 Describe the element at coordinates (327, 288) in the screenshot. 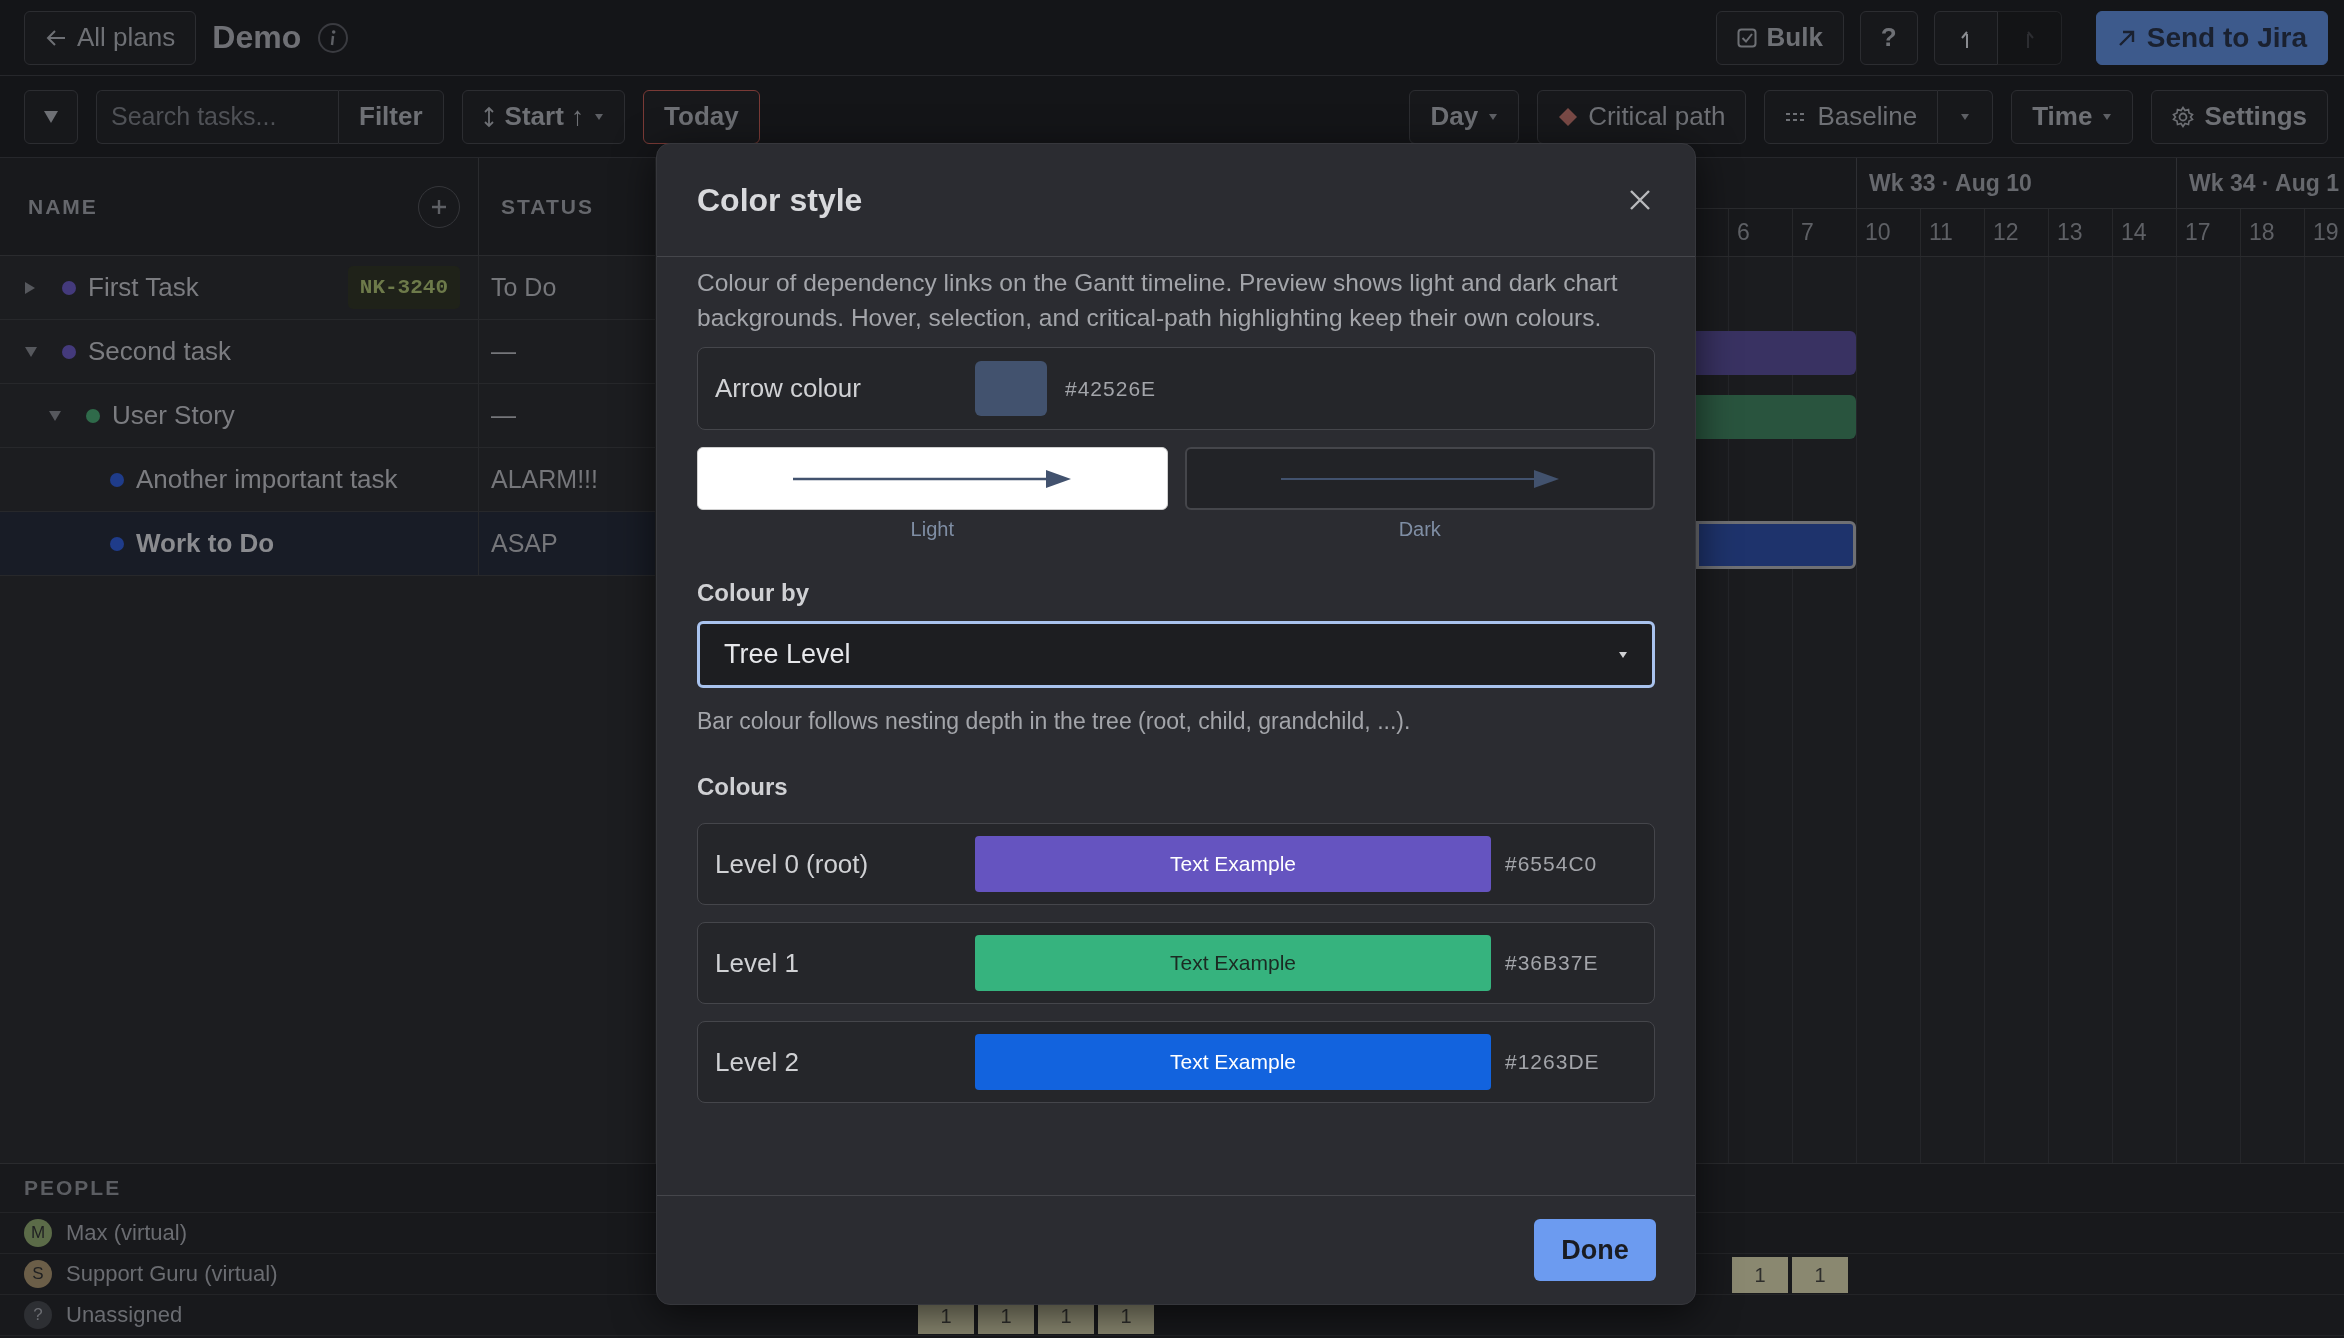

I see `task-row: First Task NK-3240 To Do` at that location.